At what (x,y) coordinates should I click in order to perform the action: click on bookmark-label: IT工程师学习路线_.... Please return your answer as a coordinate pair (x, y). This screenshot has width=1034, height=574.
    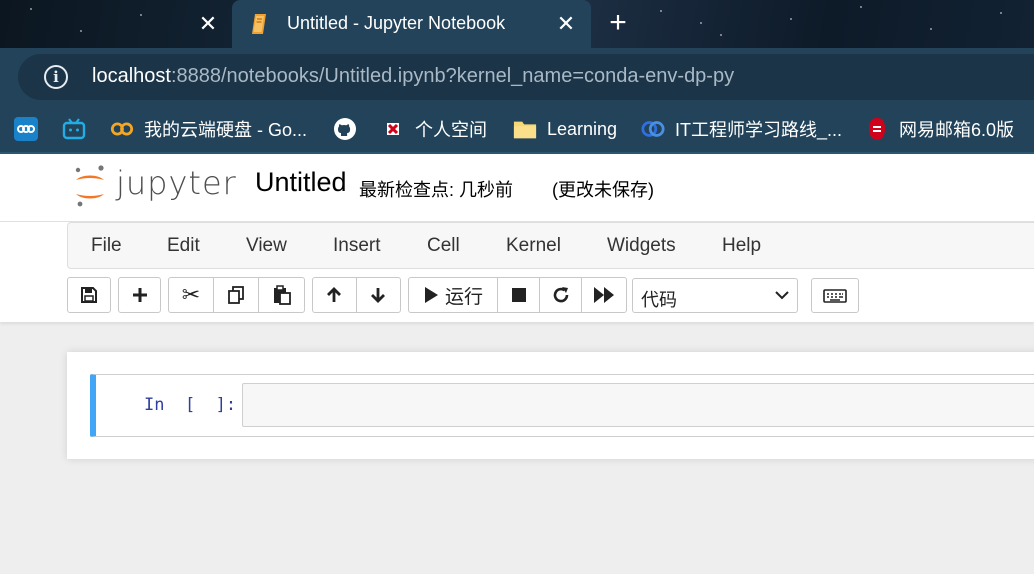
    Looking at the image, I should click on (759, 130).